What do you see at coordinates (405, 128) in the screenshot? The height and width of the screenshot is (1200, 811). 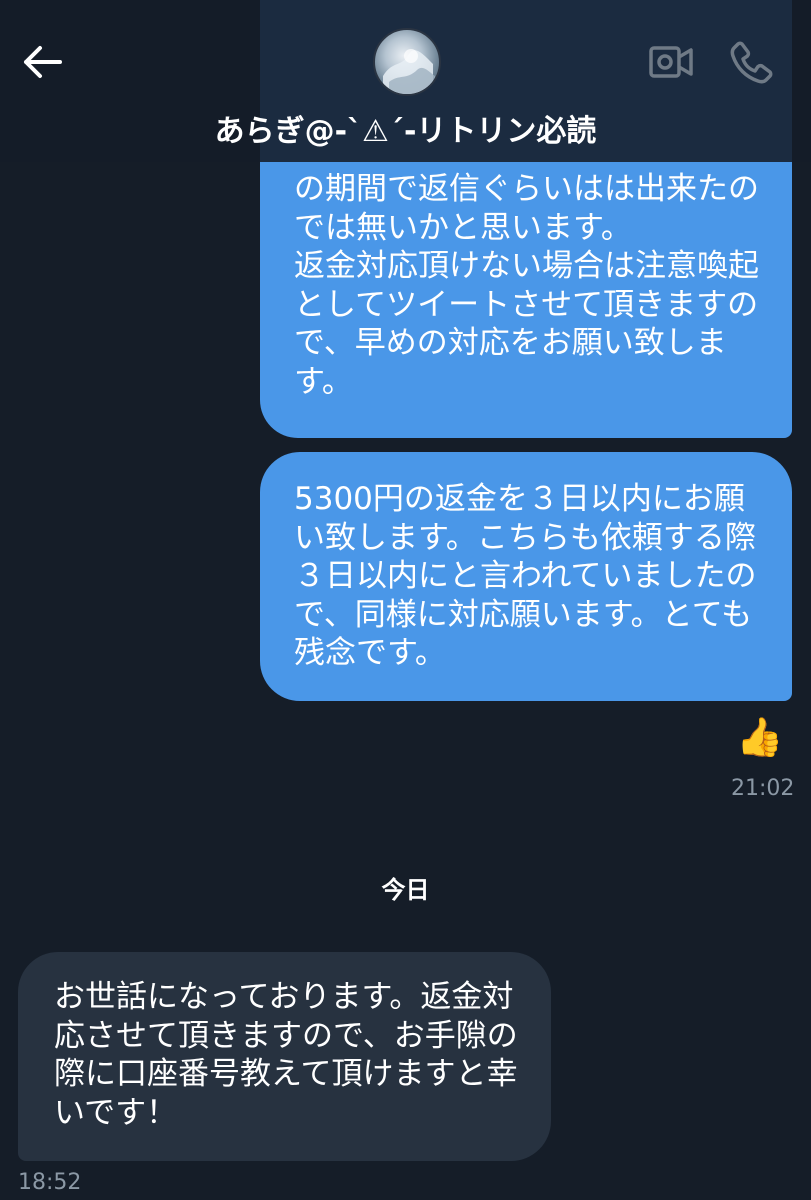 I see `conversation-title: あらぎ@-ˋ⚠ˊ-リトリン必読` at bounding box center [405, 128].